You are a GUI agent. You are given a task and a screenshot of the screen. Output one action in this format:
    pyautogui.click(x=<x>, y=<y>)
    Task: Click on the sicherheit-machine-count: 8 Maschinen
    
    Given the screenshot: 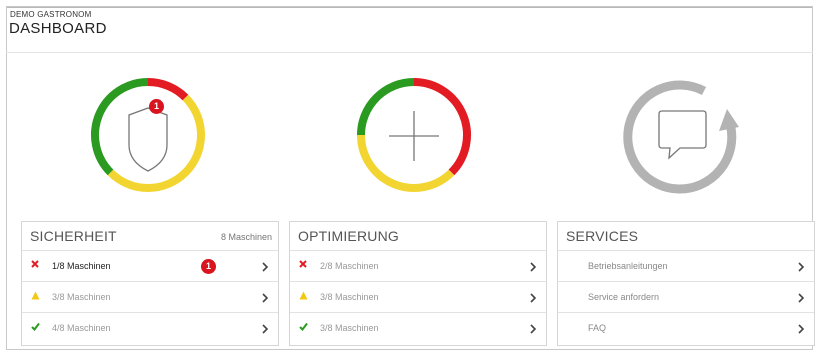 What is the action you would take?
    pyautogui.click(x=246, y=237)
    